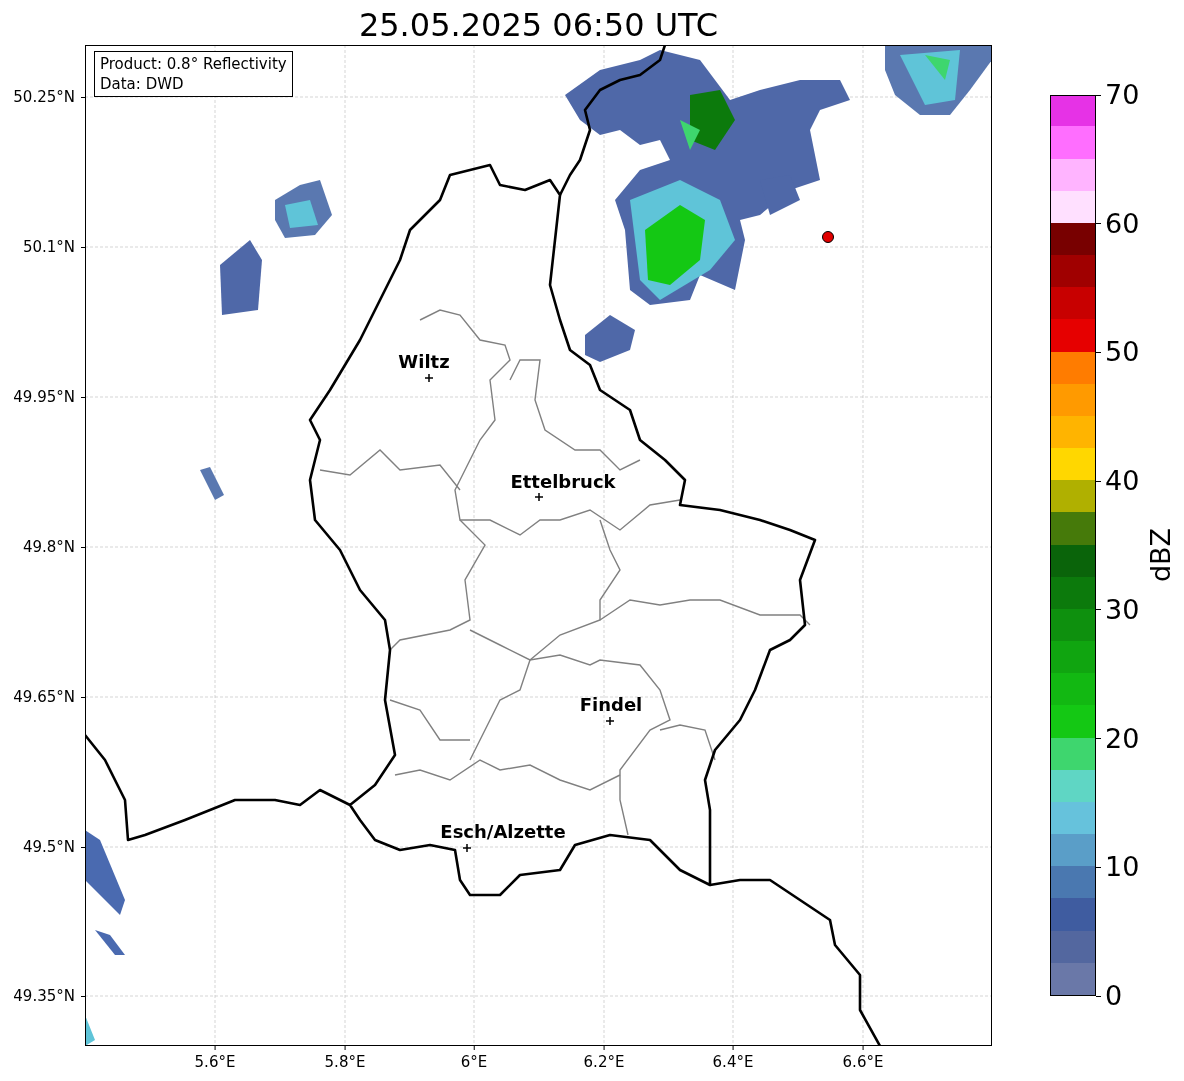 The height and width of the screenshot is (1081, 1184). Describe the element at coordinates (424, 362) in the screenshot. I see `place-label: Wiltz` at that location.